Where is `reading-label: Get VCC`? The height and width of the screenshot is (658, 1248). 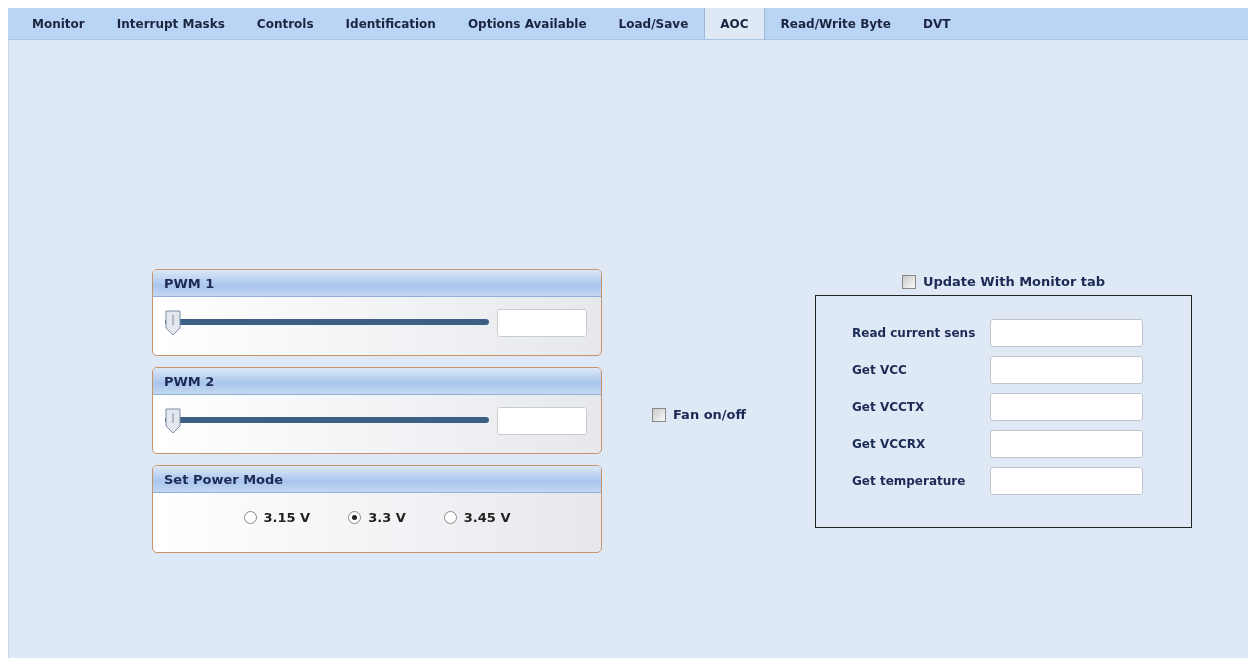 reading-label: Get VCC is located at coordinates (880, 370).